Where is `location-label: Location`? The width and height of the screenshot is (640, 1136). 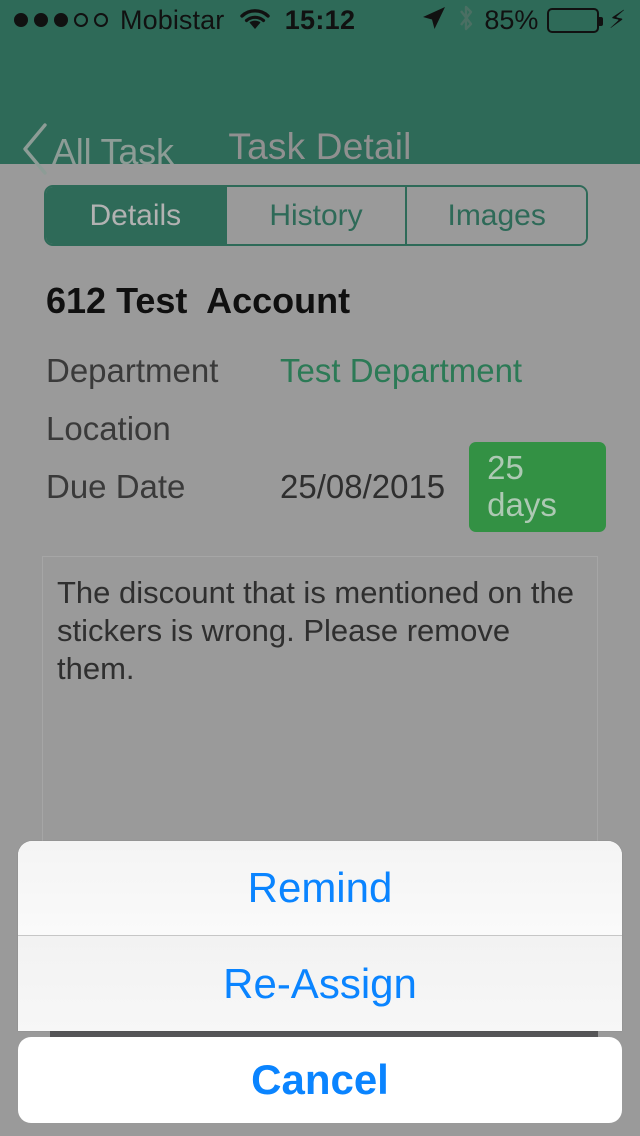 location-label: Location is located at coordinates (108, 428).